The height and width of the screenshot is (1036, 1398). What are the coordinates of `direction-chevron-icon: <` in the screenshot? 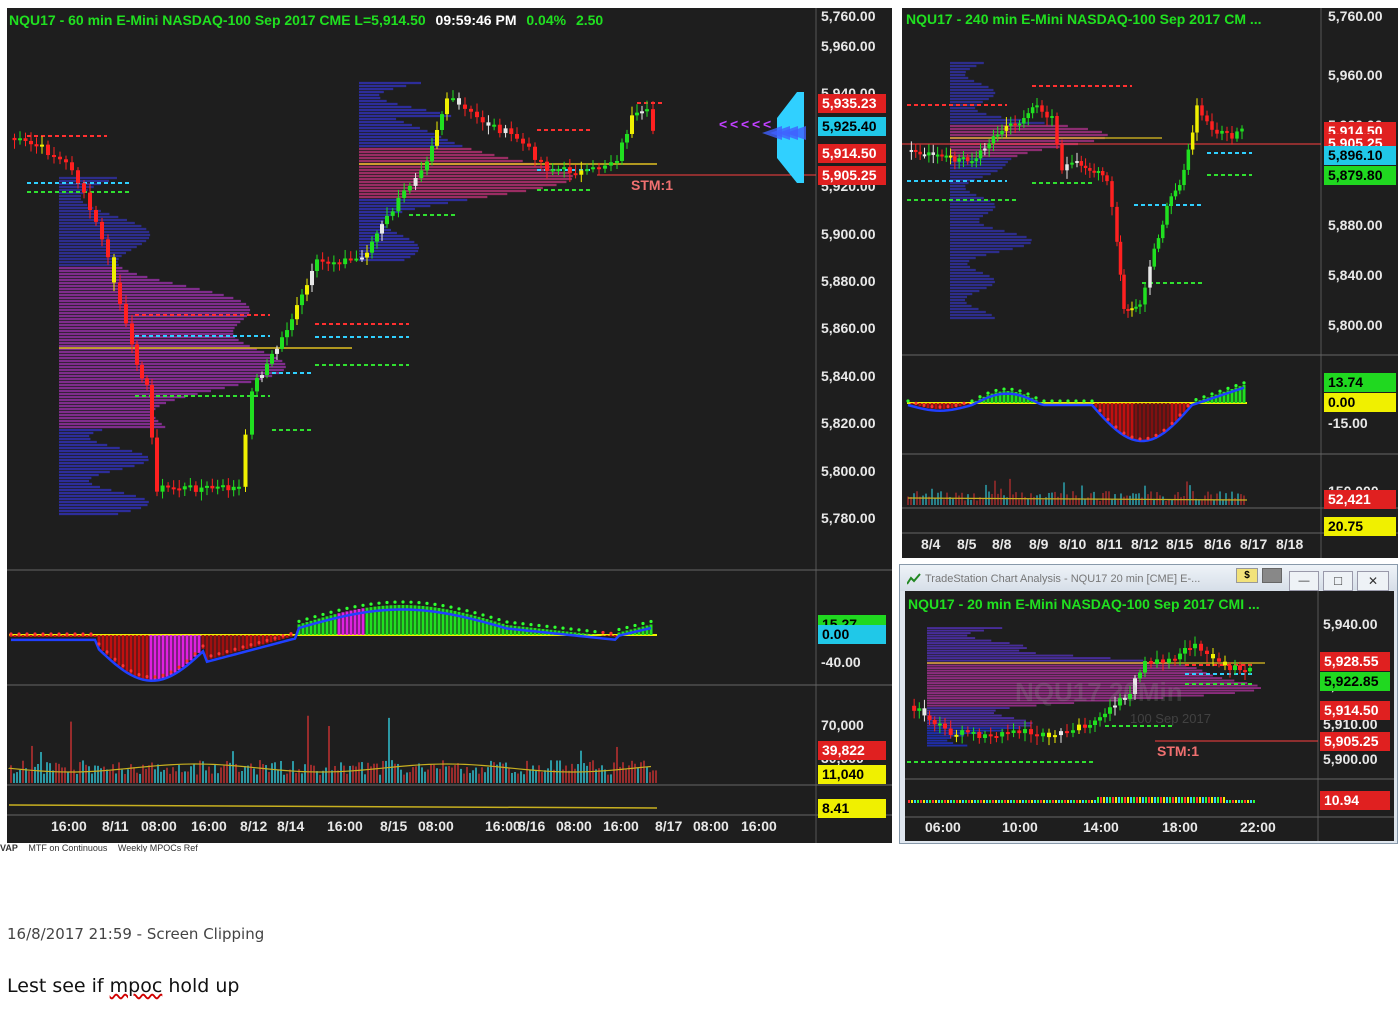 It's located at (745, 124).